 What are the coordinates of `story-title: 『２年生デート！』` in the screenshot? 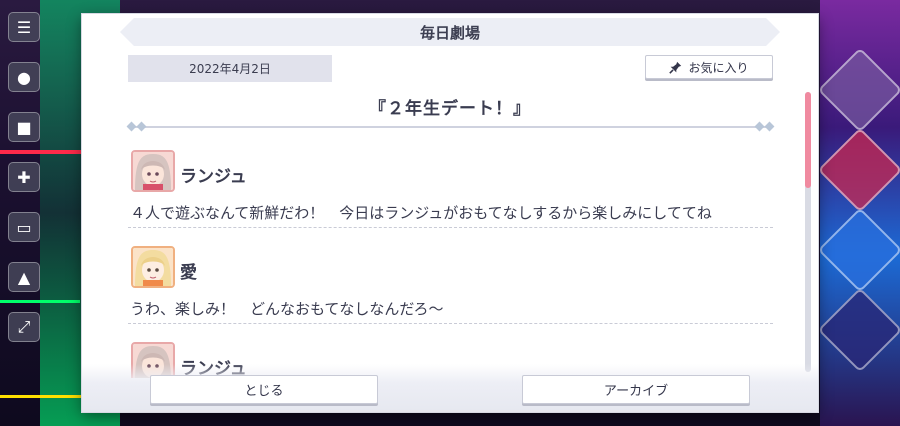 It's located at (450, 109).